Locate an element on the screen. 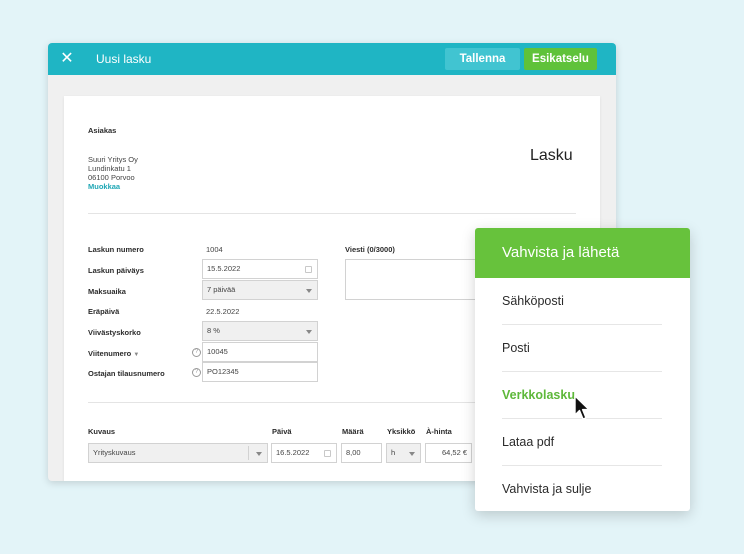 The height and width of the screenshot is (554, 744). unit-select: h is located at coordinates (403, 453).